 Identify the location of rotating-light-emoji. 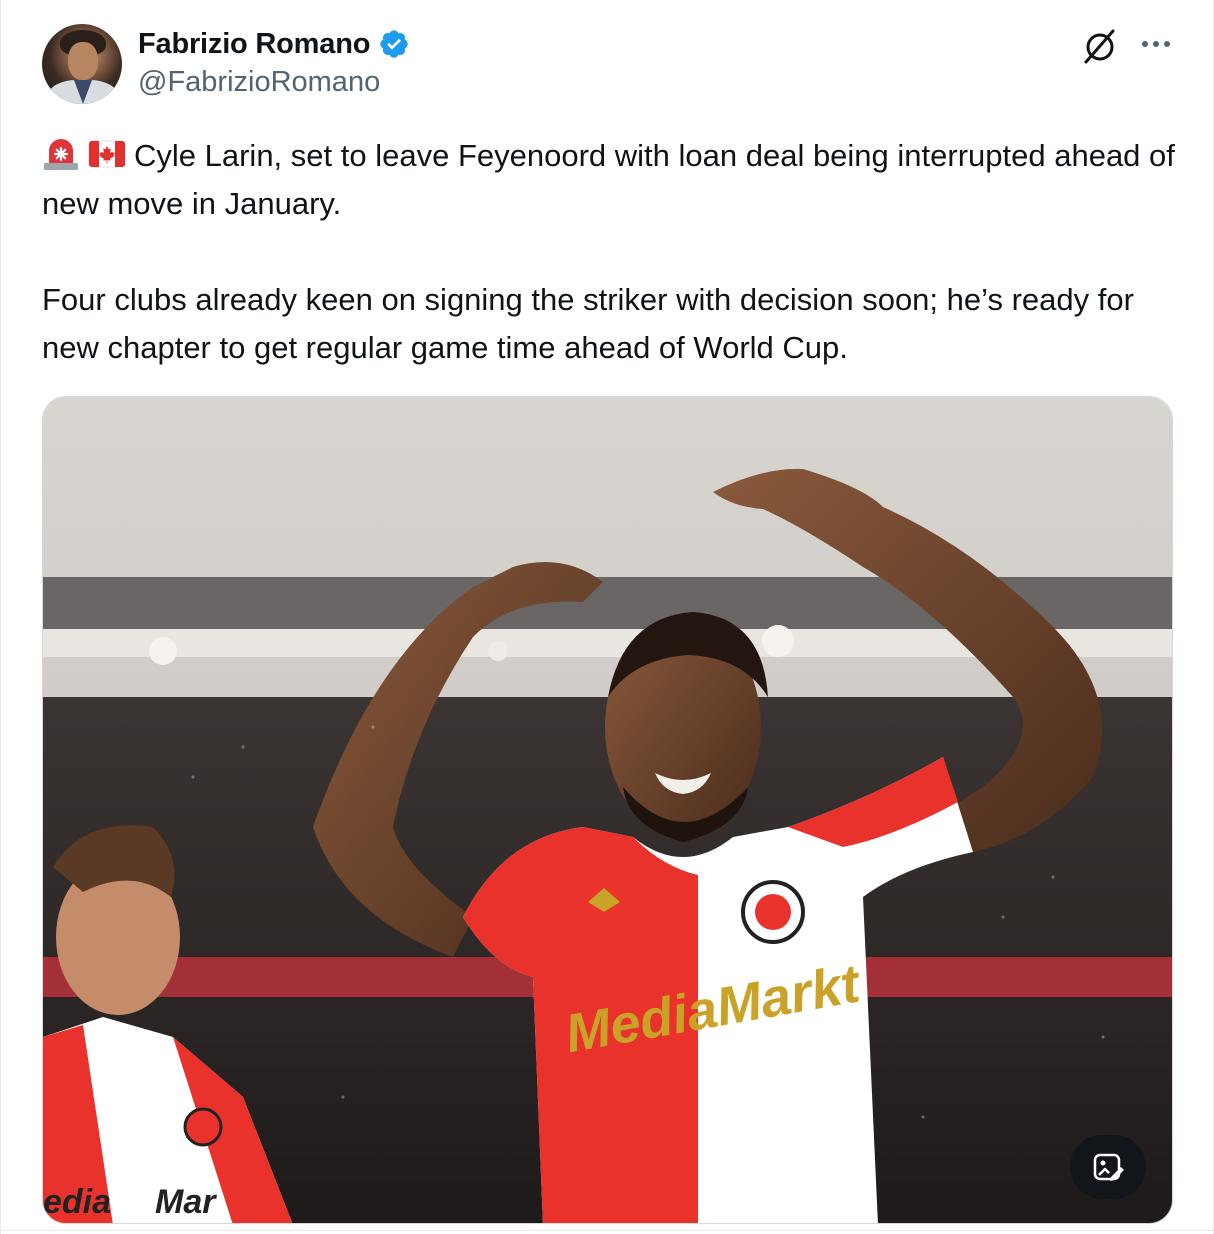
(61, 154).